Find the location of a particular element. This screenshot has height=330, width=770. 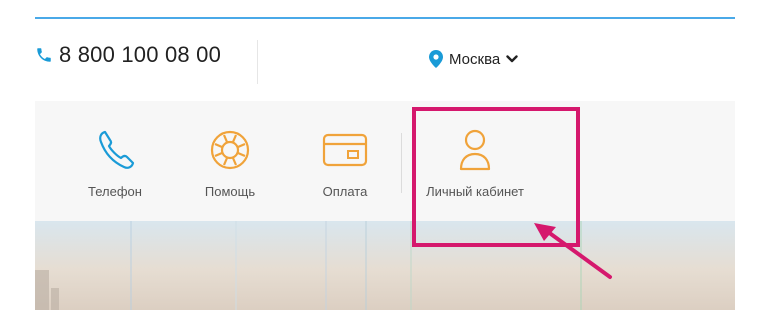

chevron-down-icon is located at coordinates (512, 59).